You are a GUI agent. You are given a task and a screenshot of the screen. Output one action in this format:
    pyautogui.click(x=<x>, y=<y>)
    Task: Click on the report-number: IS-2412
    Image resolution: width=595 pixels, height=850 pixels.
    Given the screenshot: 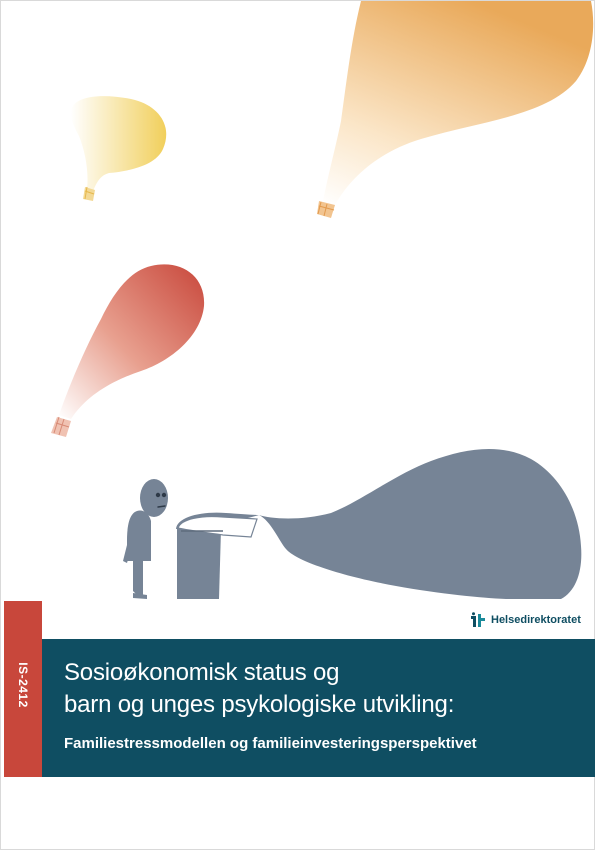 What is the action you would take?
    pyautogui.click(x=23, y=685)
    